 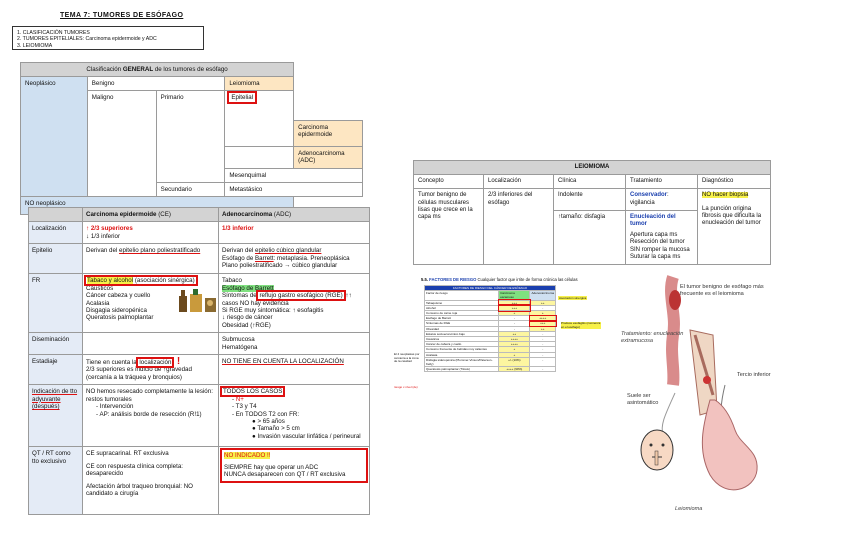 I want to click on clinica-cell: Indolente, so click(x=589, y=199).